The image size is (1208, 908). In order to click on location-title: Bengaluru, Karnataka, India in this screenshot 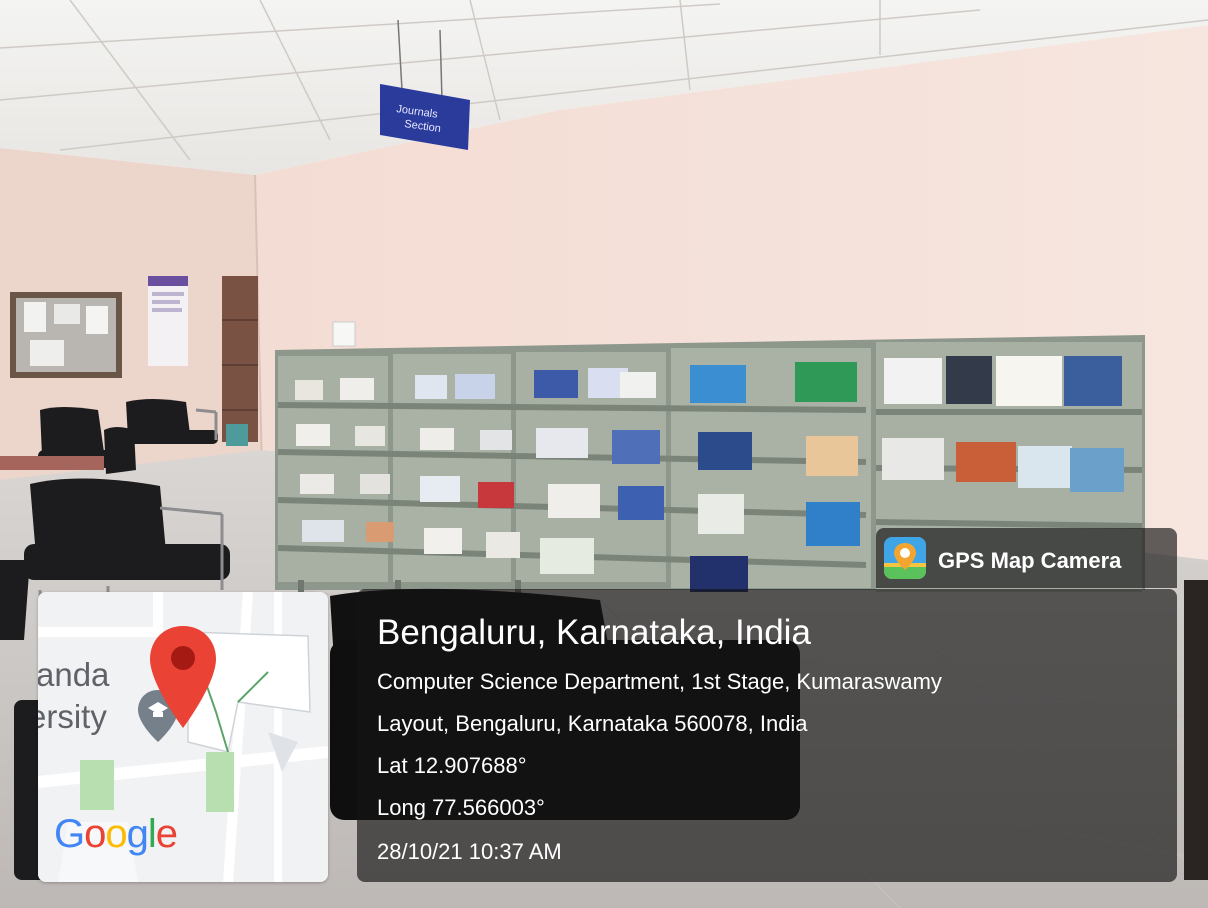, I will do `click(594, 632)`.